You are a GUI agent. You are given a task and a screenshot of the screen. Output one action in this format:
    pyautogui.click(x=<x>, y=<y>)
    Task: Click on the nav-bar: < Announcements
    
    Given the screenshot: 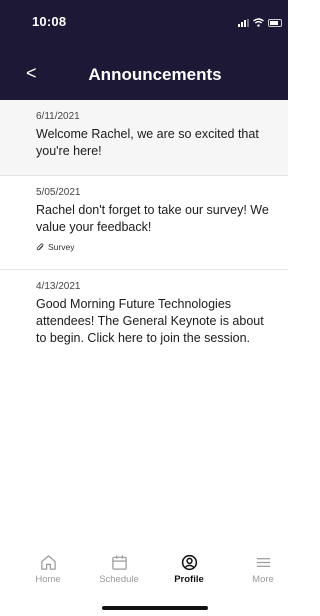 What is the action you would take?
    pyautogui.click(x=144, y=74)
    